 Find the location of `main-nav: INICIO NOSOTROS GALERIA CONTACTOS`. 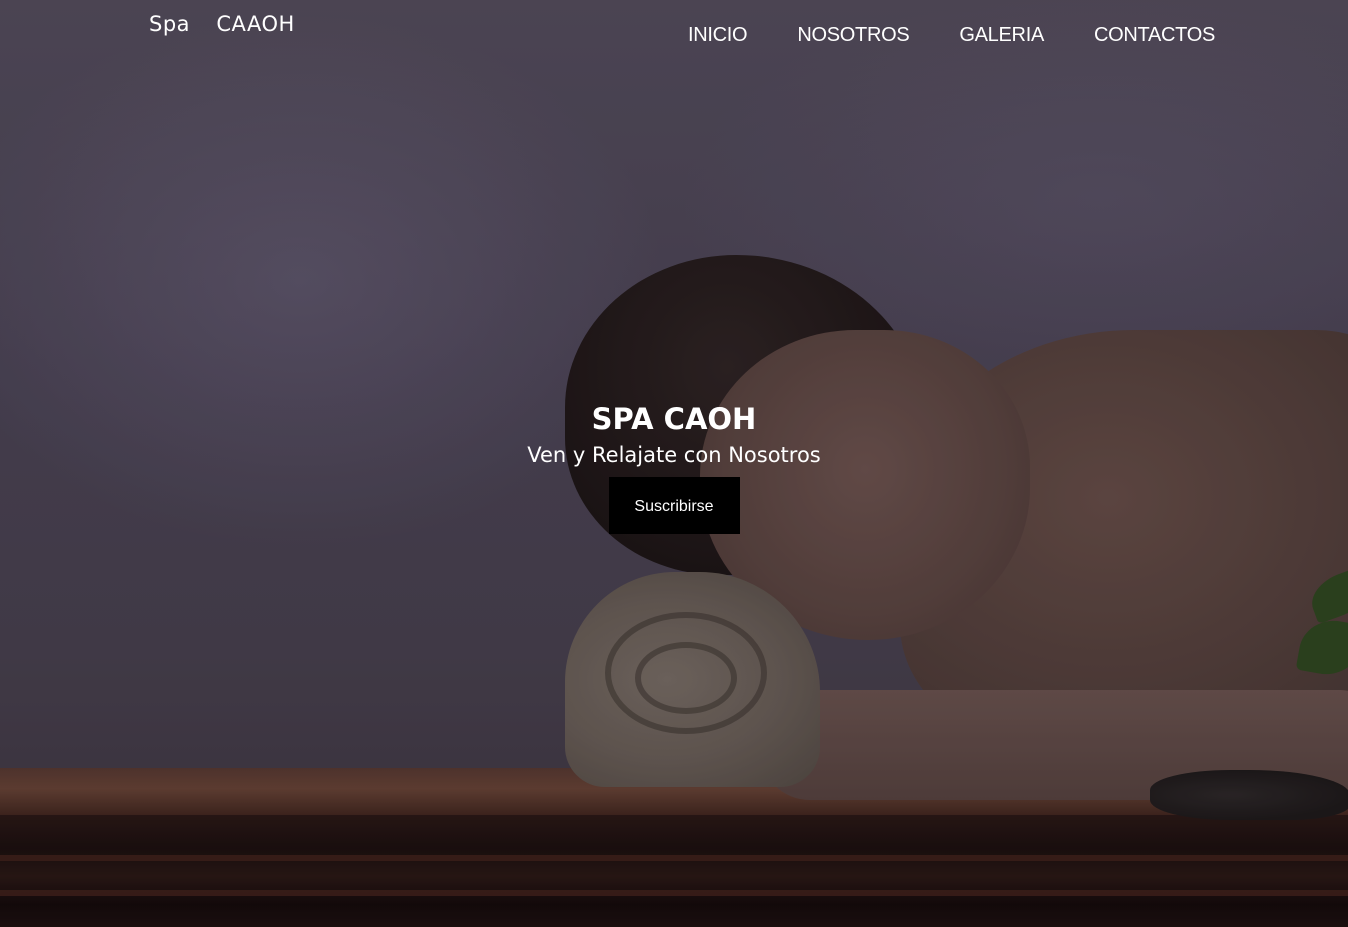

main-nav: INICIO NOSOTROS GALERIA CONTACTOS is located at coordinates (951, 35).